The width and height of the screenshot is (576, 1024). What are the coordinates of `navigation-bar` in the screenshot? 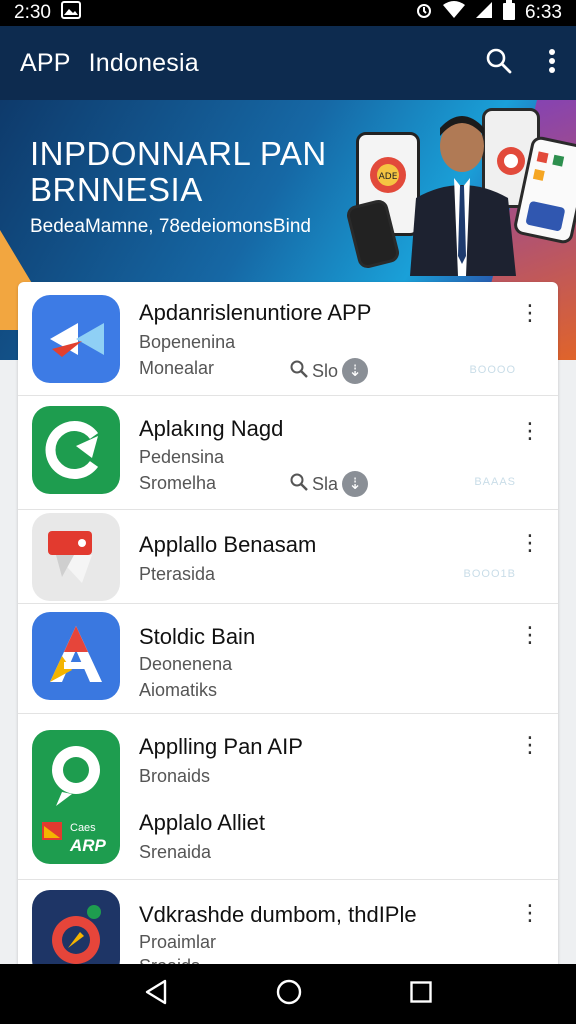 It's located at (288, 994).